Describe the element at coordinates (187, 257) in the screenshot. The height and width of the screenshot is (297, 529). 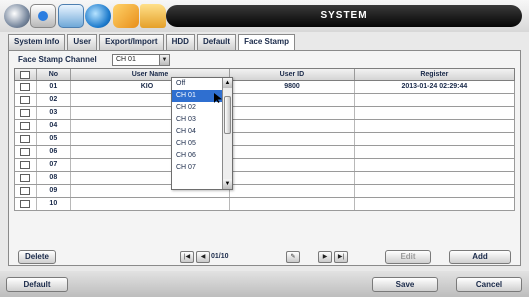
I see `first-page-icon: |◀` at that location.